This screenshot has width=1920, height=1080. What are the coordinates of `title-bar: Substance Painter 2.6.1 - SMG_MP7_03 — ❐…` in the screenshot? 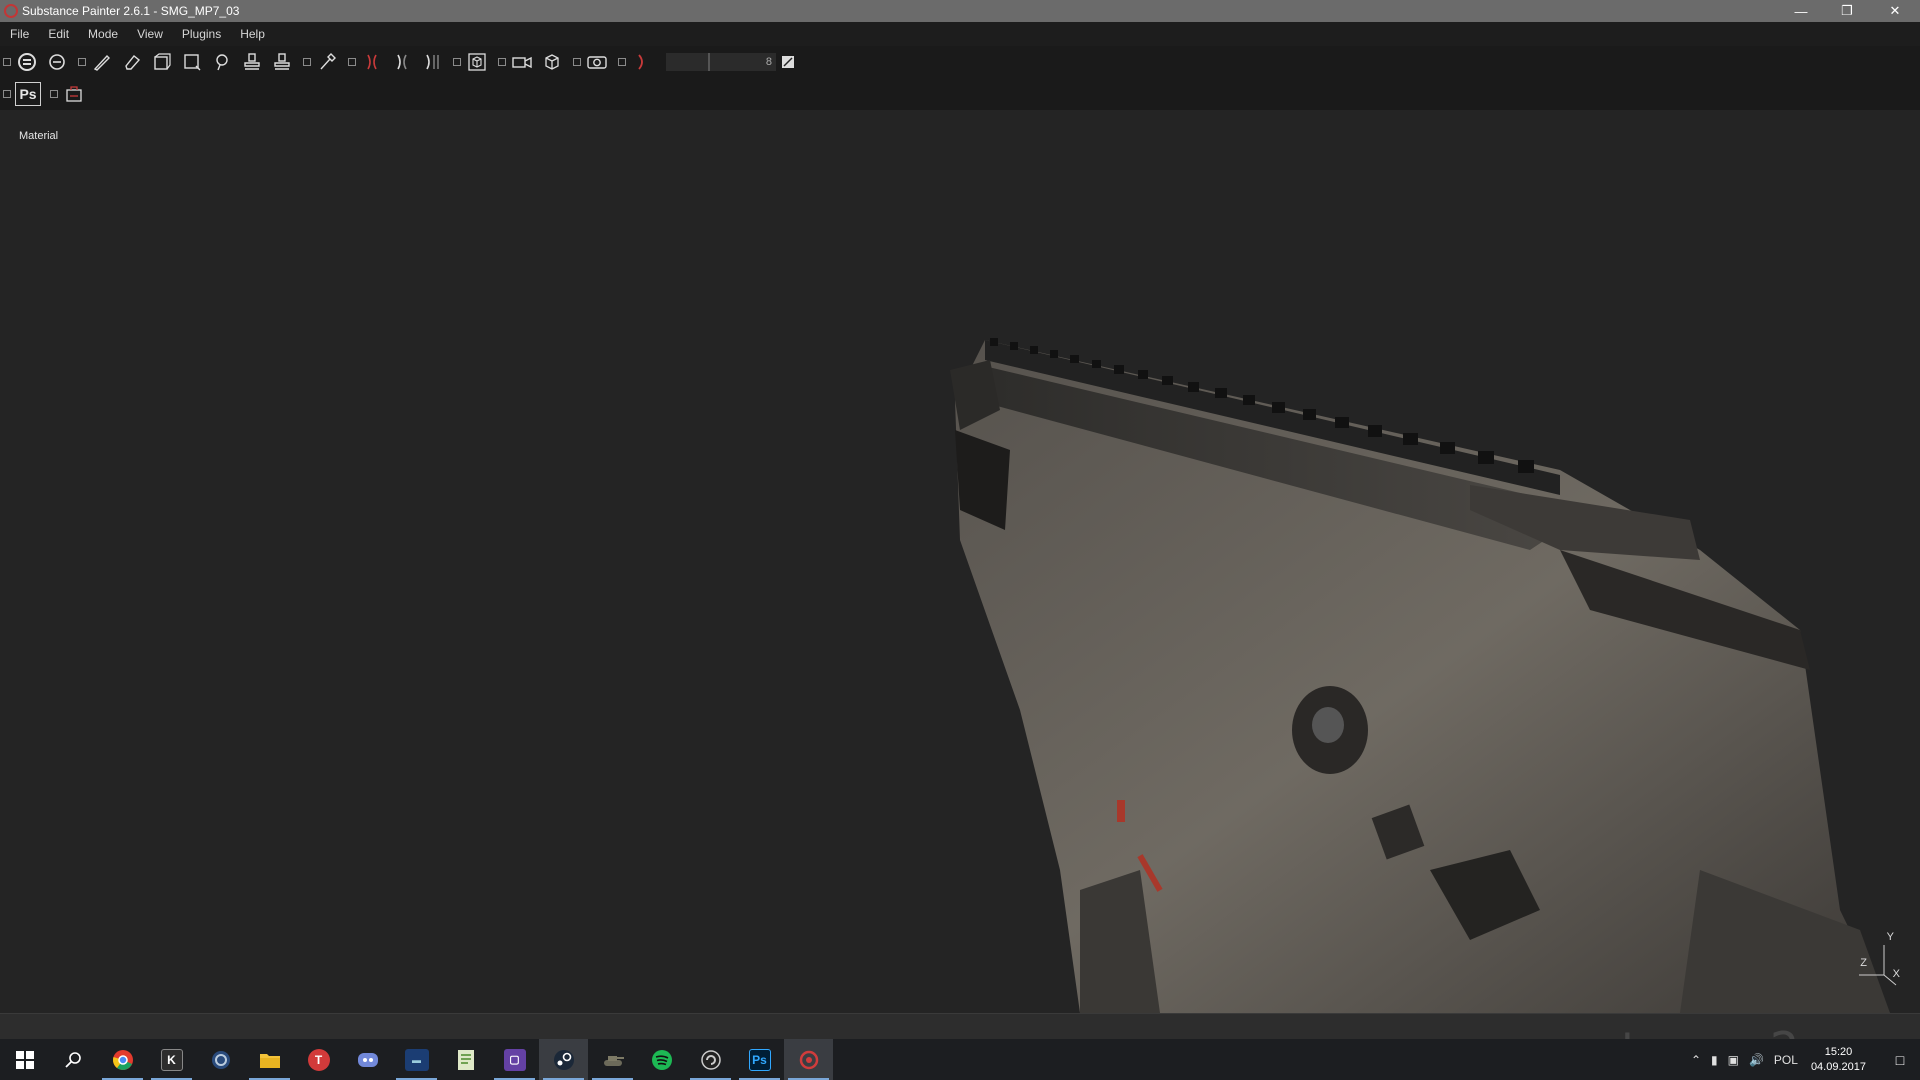 It's located at (960, 11).